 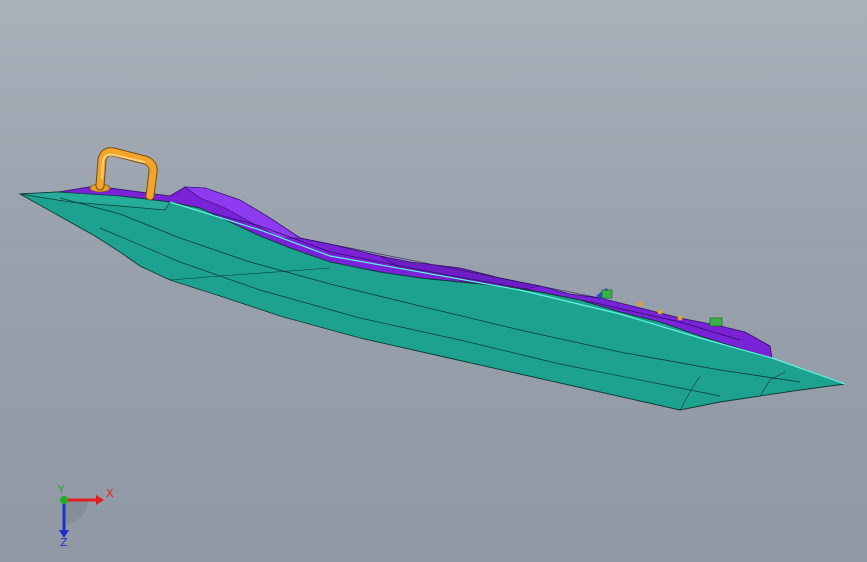 I want to click on x-axis-label: X, so click(x=110, y=493).